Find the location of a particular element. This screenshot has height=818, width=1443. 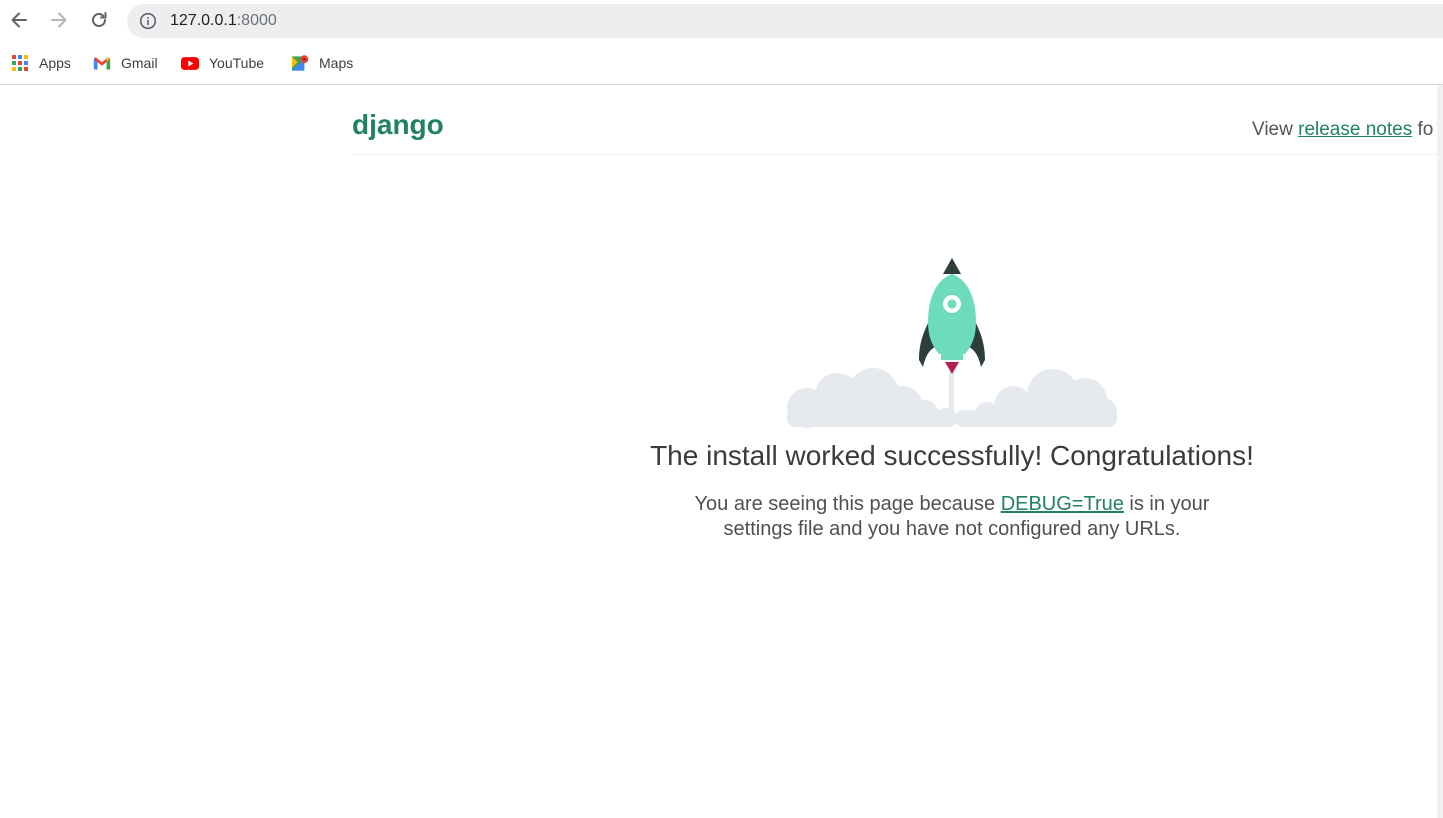

url-port: :8000 is located at coordinates (256, 20).